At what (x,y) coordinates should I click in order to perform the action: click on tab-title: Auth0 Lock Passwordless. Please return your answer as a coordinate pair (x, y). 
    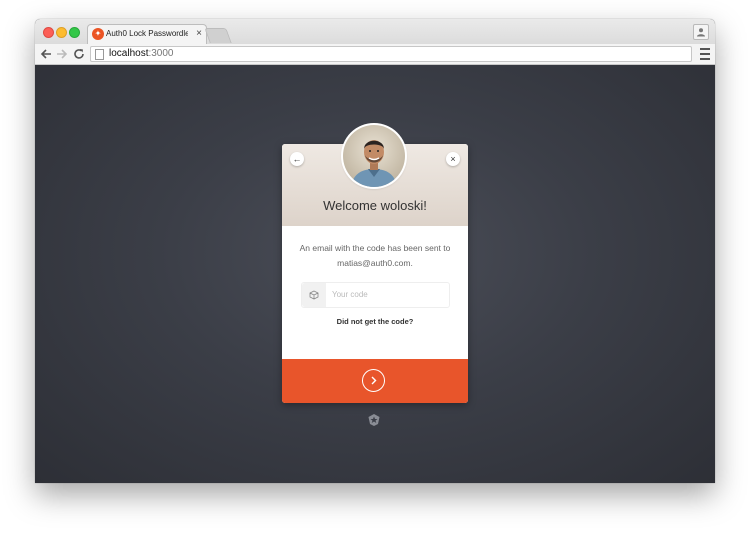
    Looking at the image, I should click on (147, 33).